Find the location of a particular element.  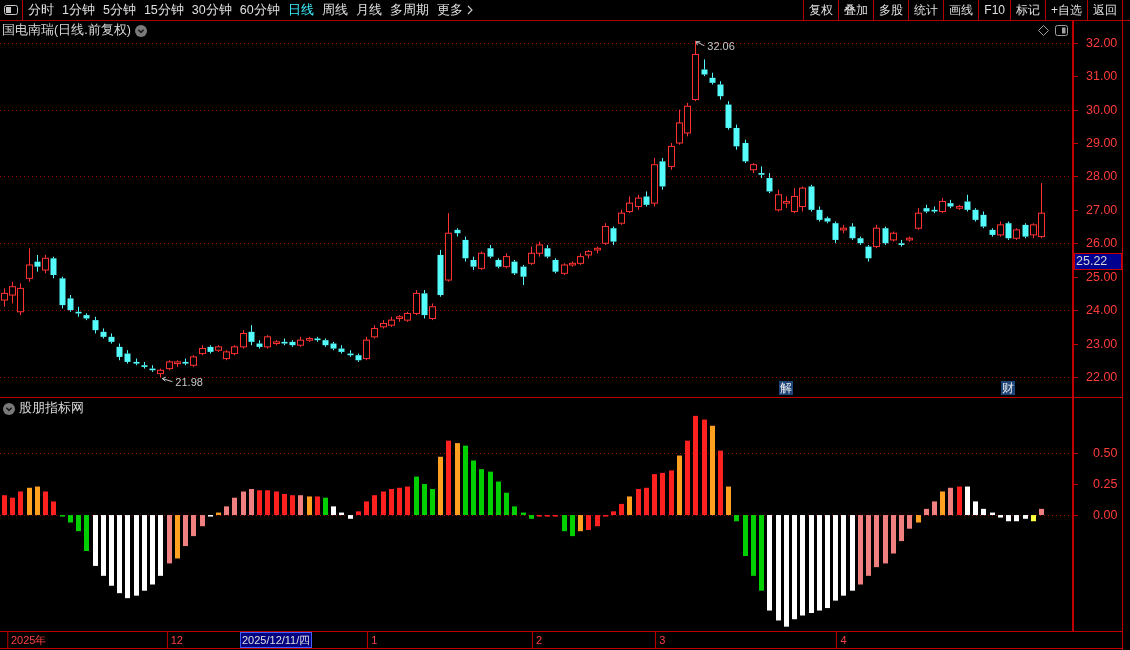

event-marker: 财 is located at coordinates (1008, 388).